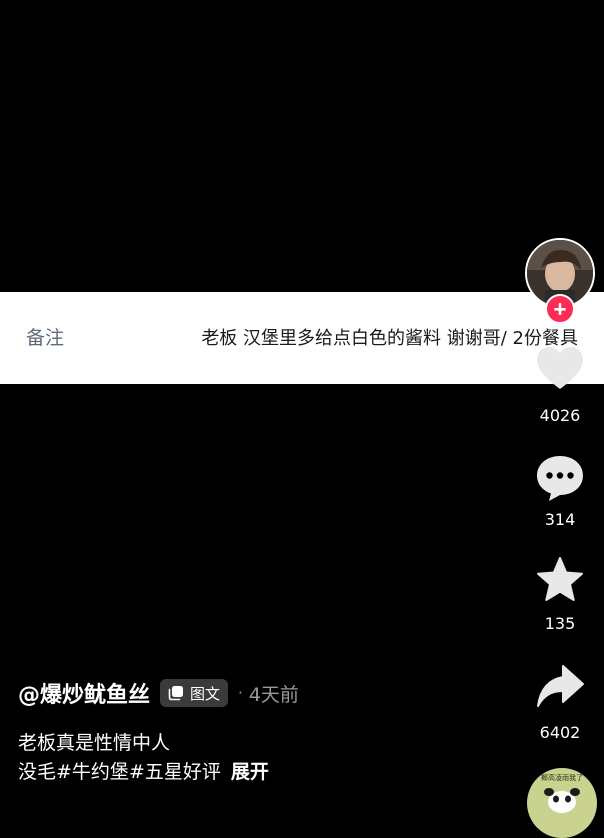  I want to click on favorite-button, so click(560, 581).